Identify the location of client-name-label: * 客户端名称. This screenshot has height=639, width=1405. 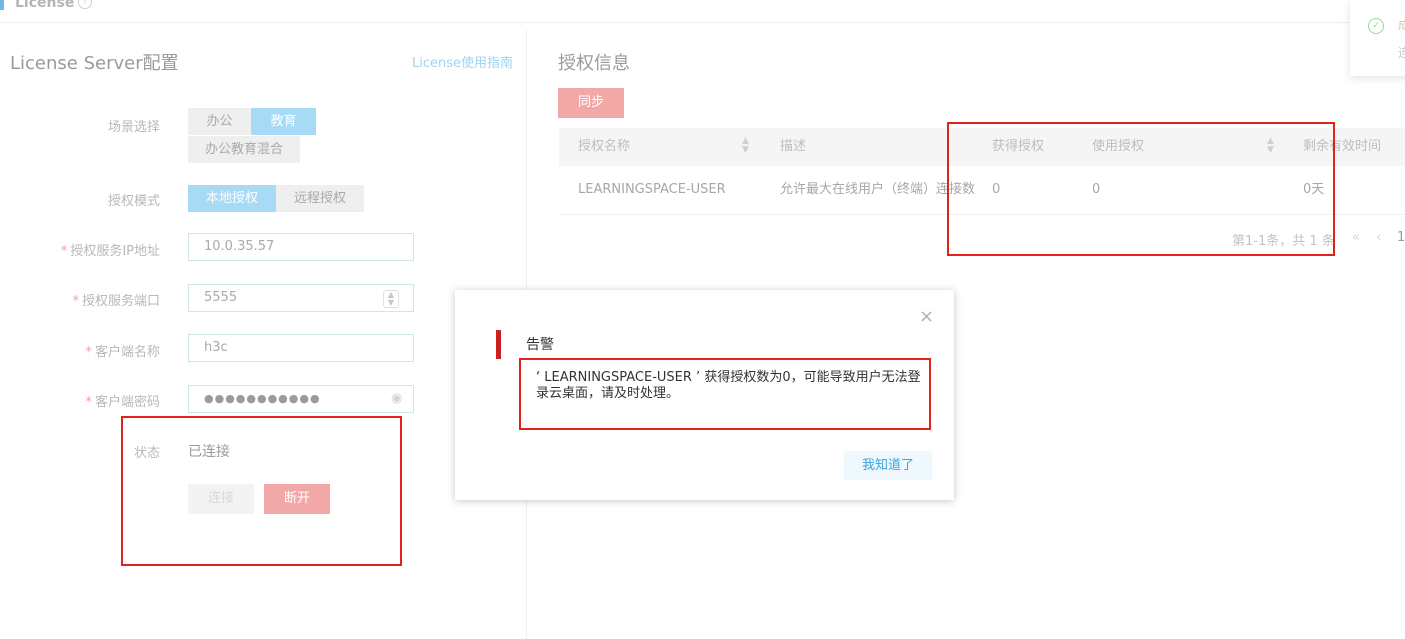
(122, 352).